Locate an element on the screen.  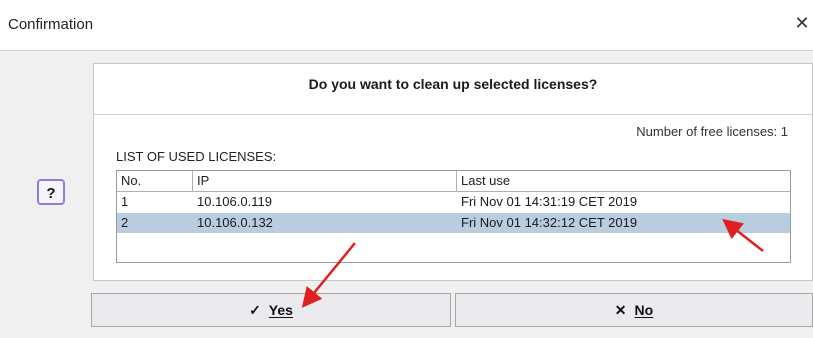
no-button: ✕ No is located at coordinates (634, 310).